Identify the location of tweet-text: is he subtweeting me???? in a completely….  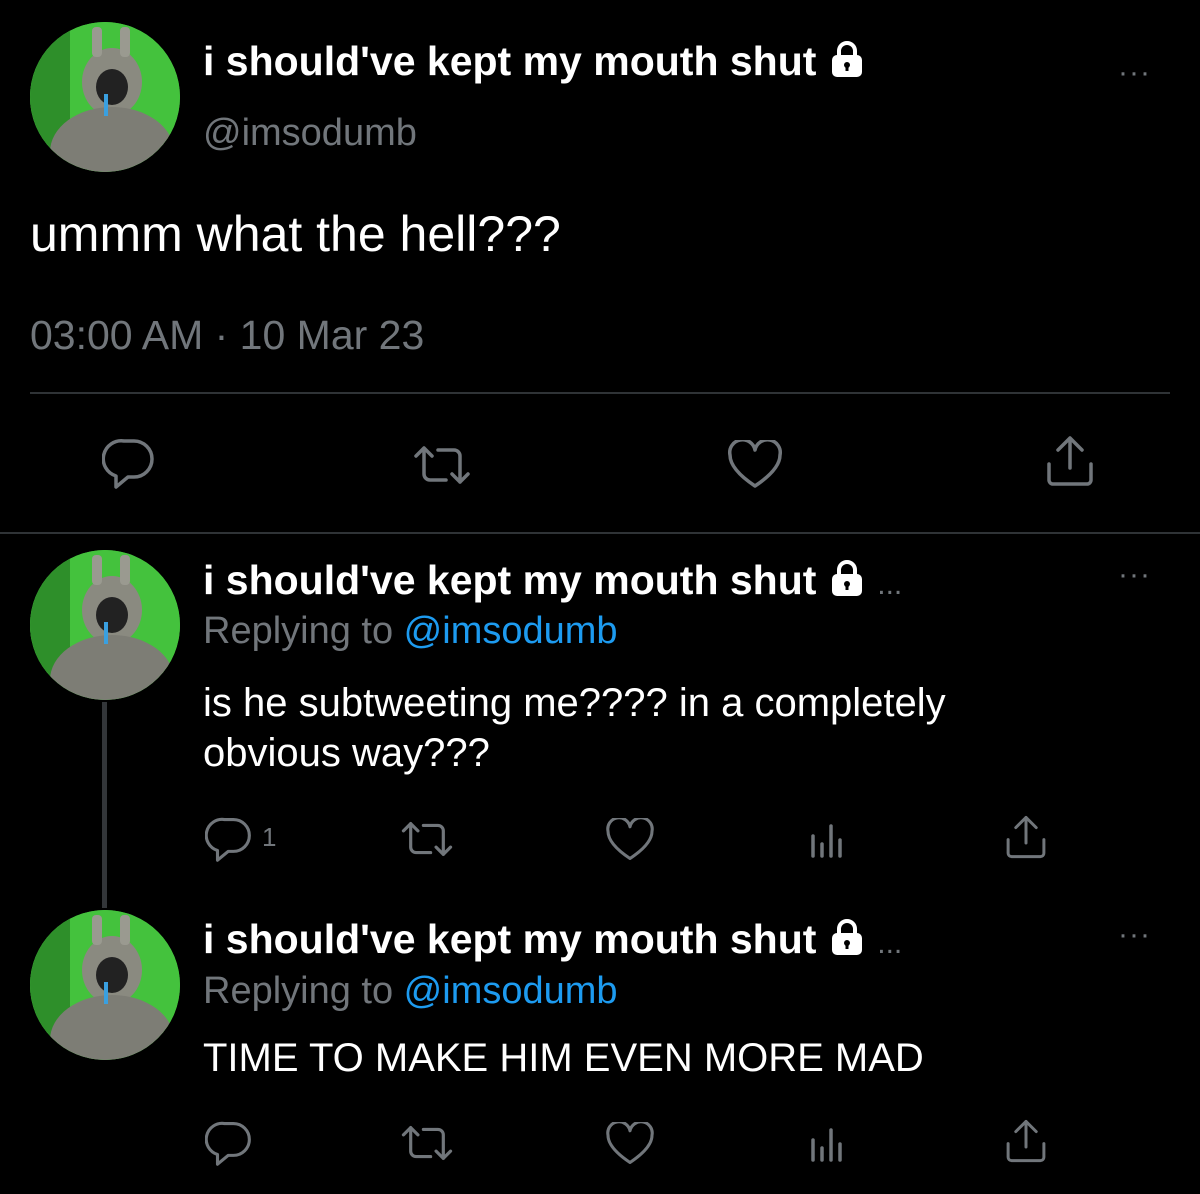
(574, 728).